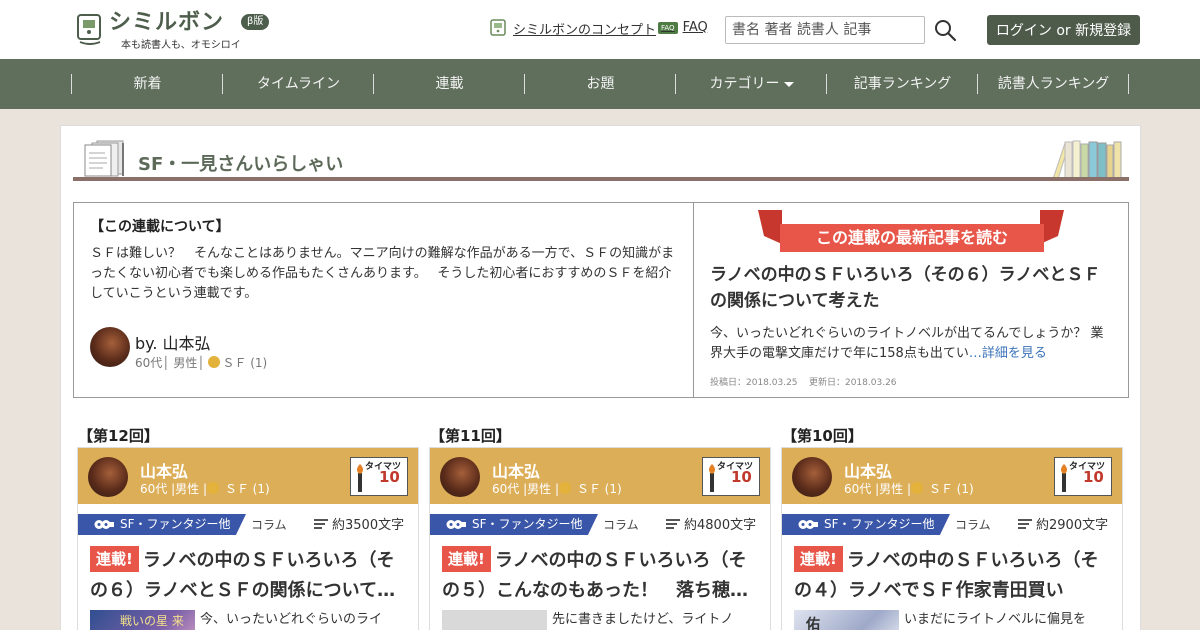  I want to click on char-count: 約4800文字, so click(711, 523).